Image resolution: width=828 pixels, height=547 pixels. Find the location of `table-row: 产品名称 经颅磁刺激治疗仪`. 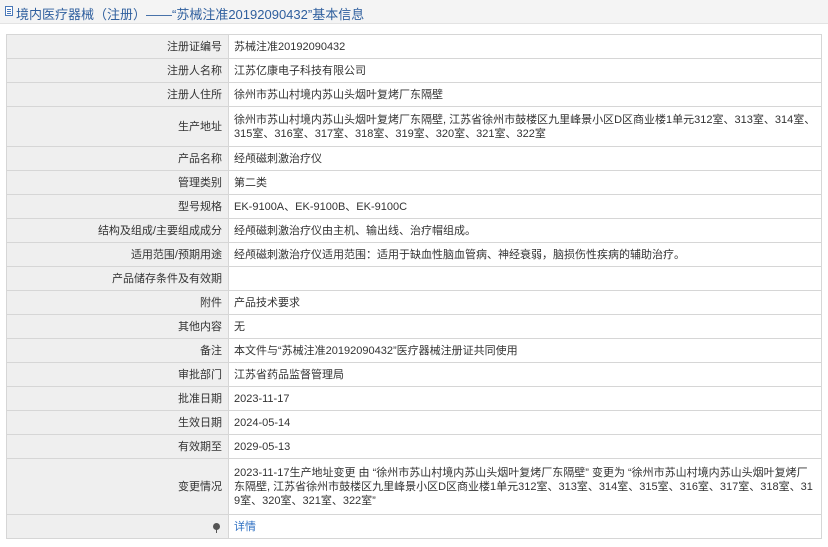

table-row: 产品名称 经颅磁刺激治疗仪 is located at coordinates (414, 158).